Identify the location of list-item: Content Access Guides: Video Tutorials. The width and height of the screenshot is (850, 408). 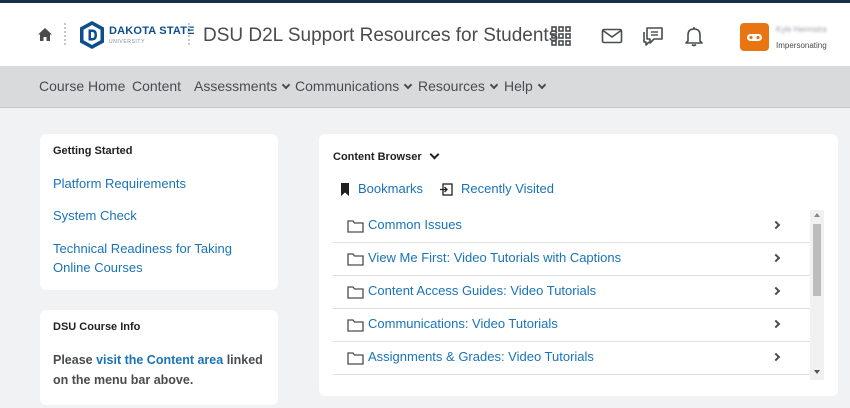
(572, 292).